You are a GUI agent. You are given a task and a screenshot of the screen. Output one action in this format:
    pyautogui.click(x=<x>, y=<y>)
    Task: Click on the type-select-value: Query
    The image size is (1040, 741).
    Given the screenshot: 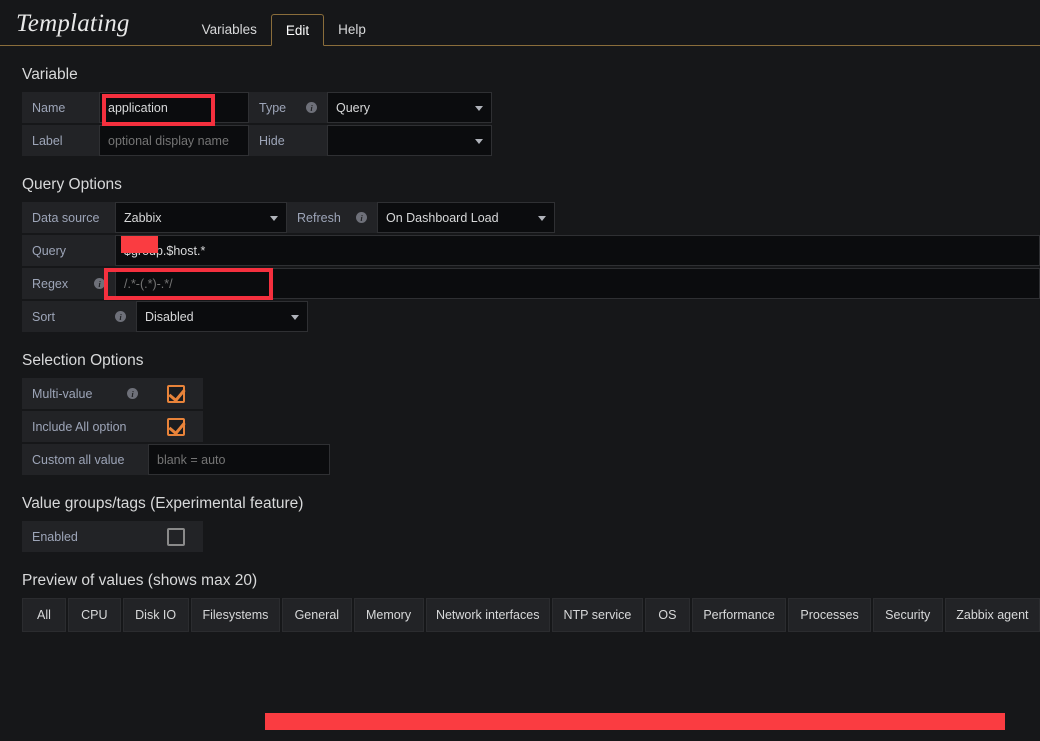 What is the action you would take?
    pyautogui.click(x=353, y=107)
    